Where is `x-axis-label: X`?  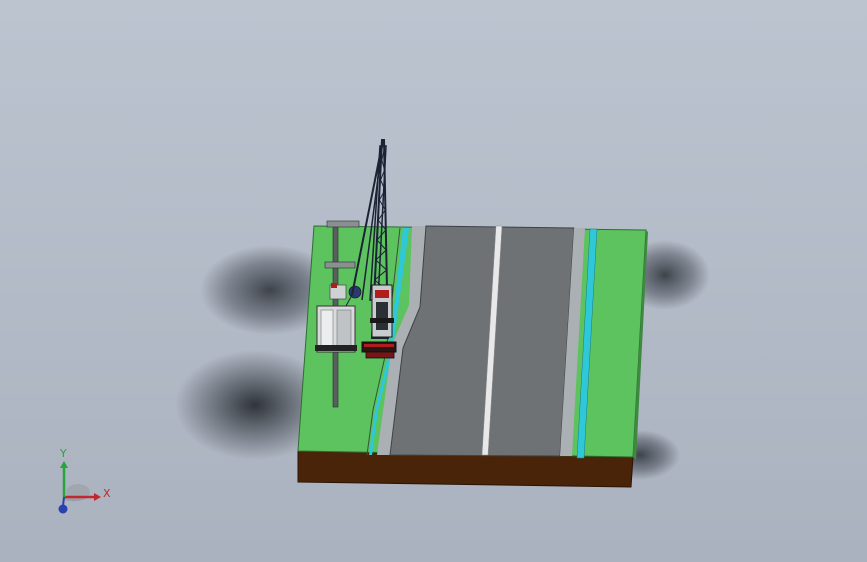 x-axis-label: X is located at coordinates (107, 493).